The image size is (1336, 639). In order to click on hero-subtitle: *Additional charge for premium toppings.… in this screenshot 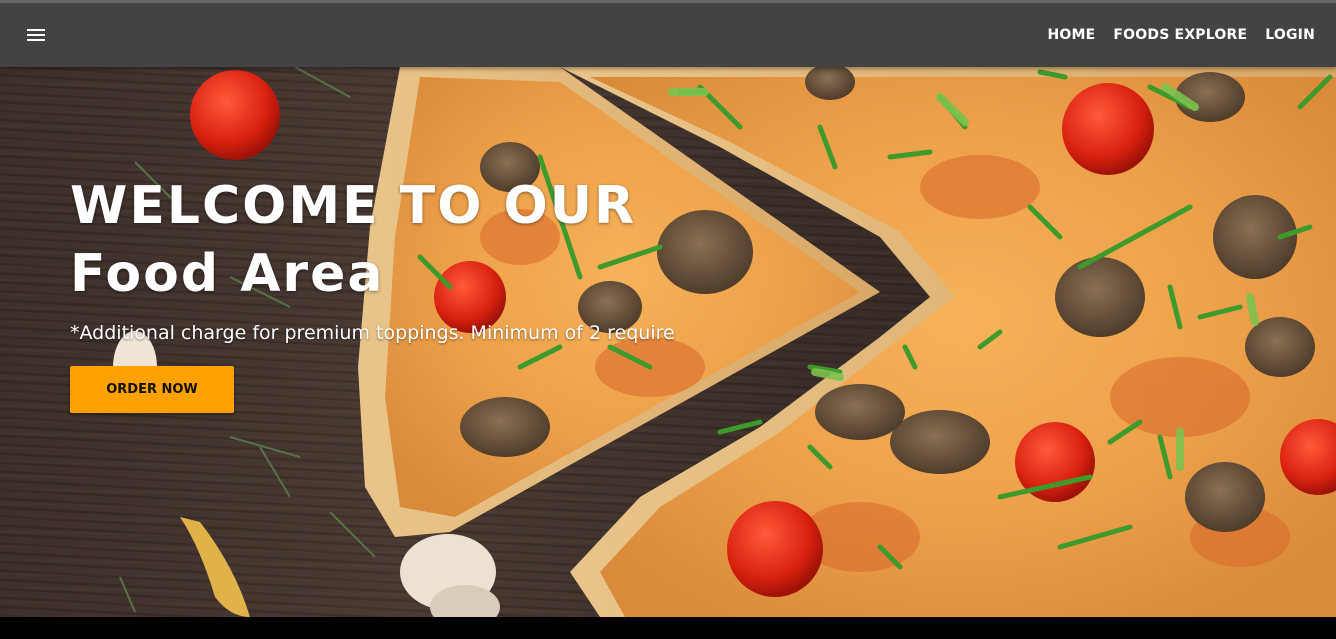, I will do `click(372, 333)`.